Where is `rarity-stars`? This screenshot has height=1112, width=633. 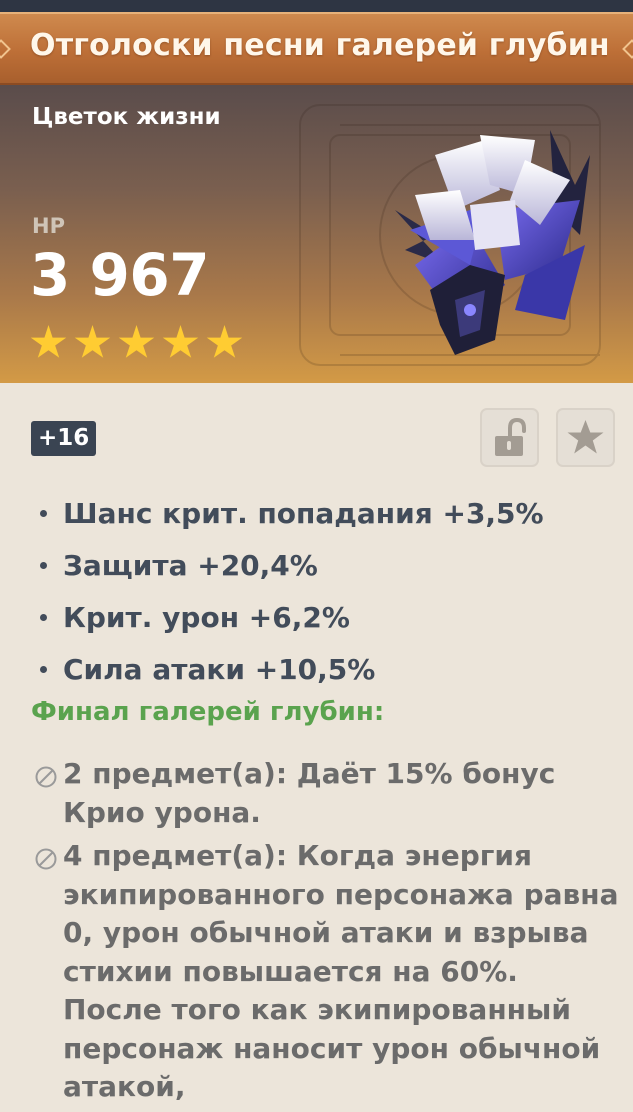 rarity-stars is located at coordinates (136, 343).